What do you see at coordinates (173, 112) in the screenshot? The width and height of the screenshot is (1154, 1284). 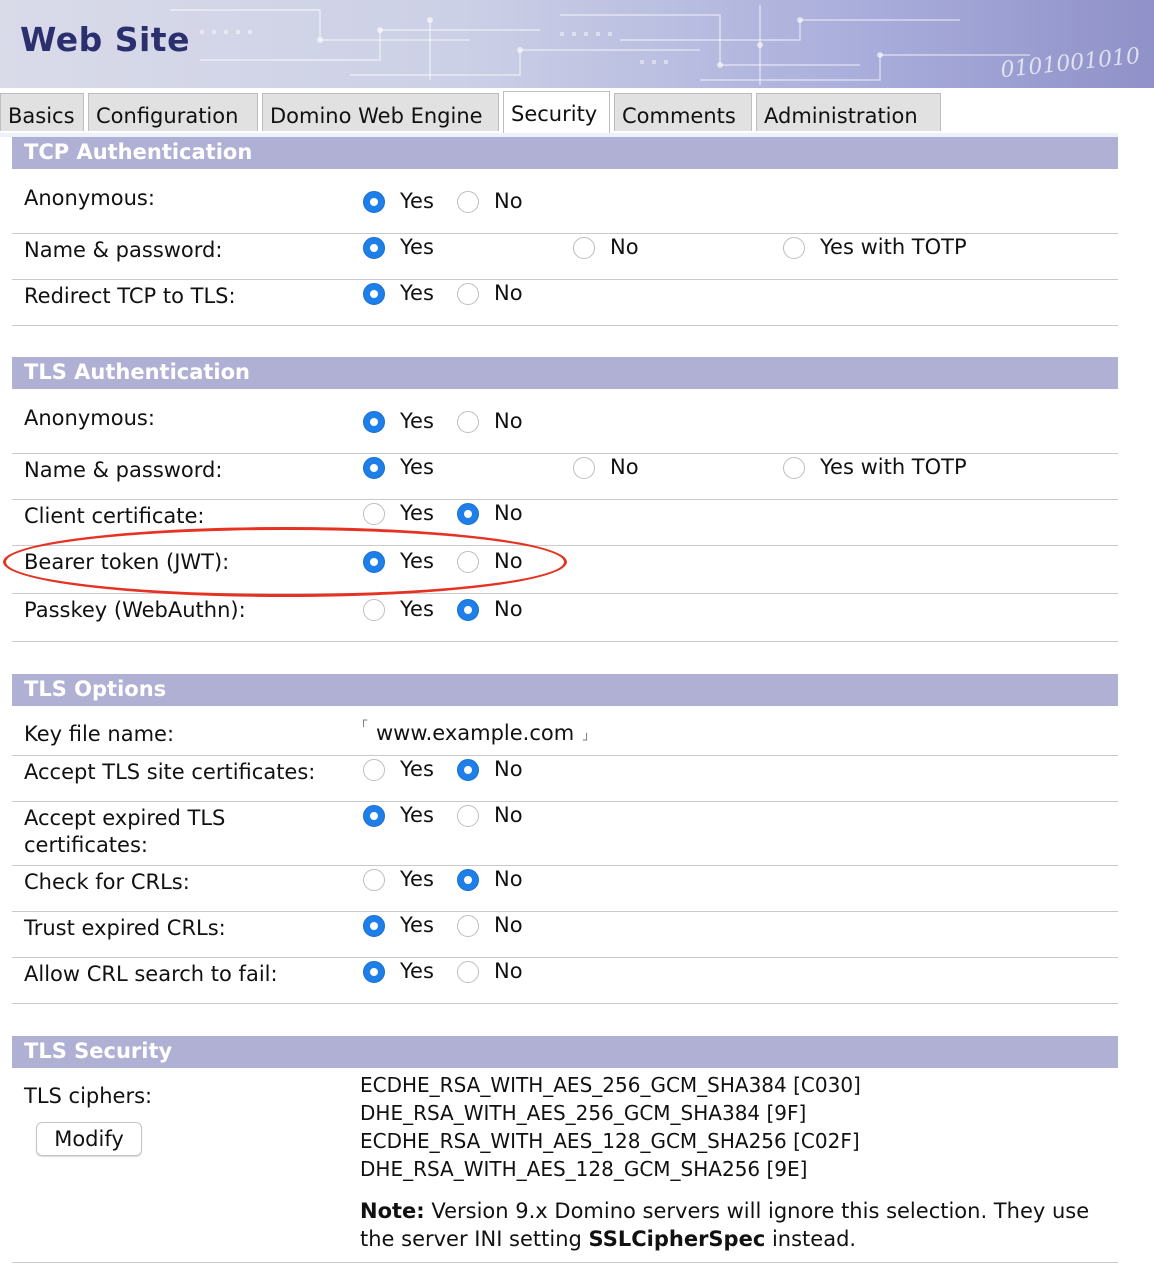 I see `tab-configuration: Configuration` at bounding box center [173, 112].